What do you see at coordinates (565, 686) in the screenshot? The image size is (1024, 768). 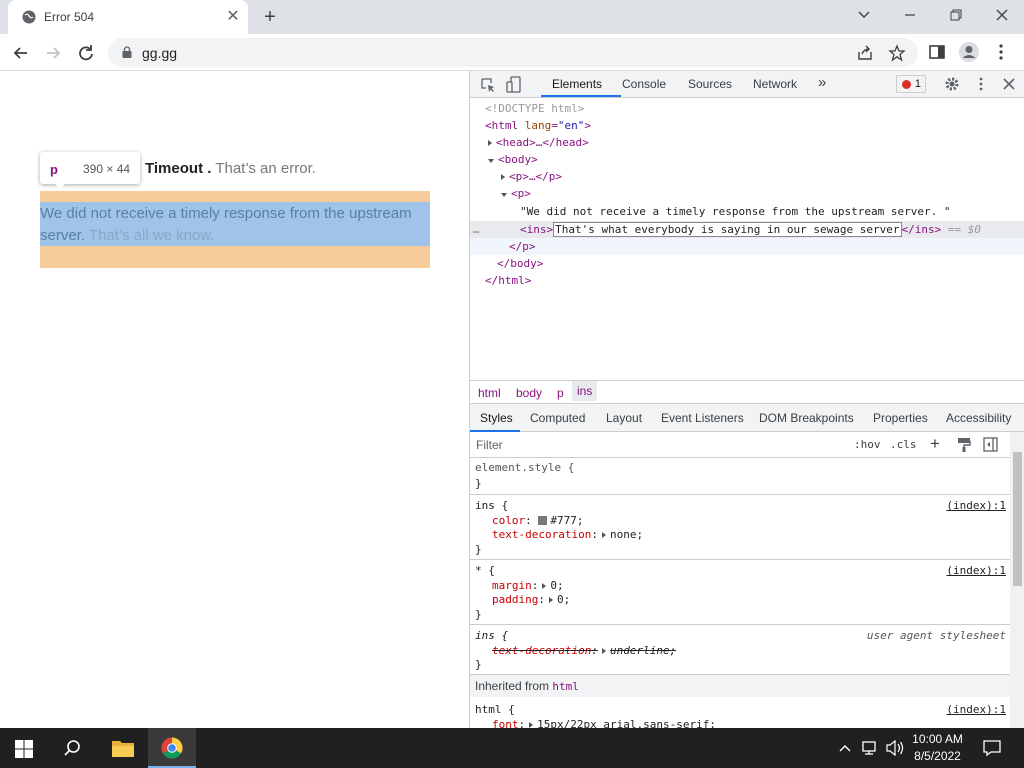 I see `inherited-tag-link: html` at bounding box center [565, 686].